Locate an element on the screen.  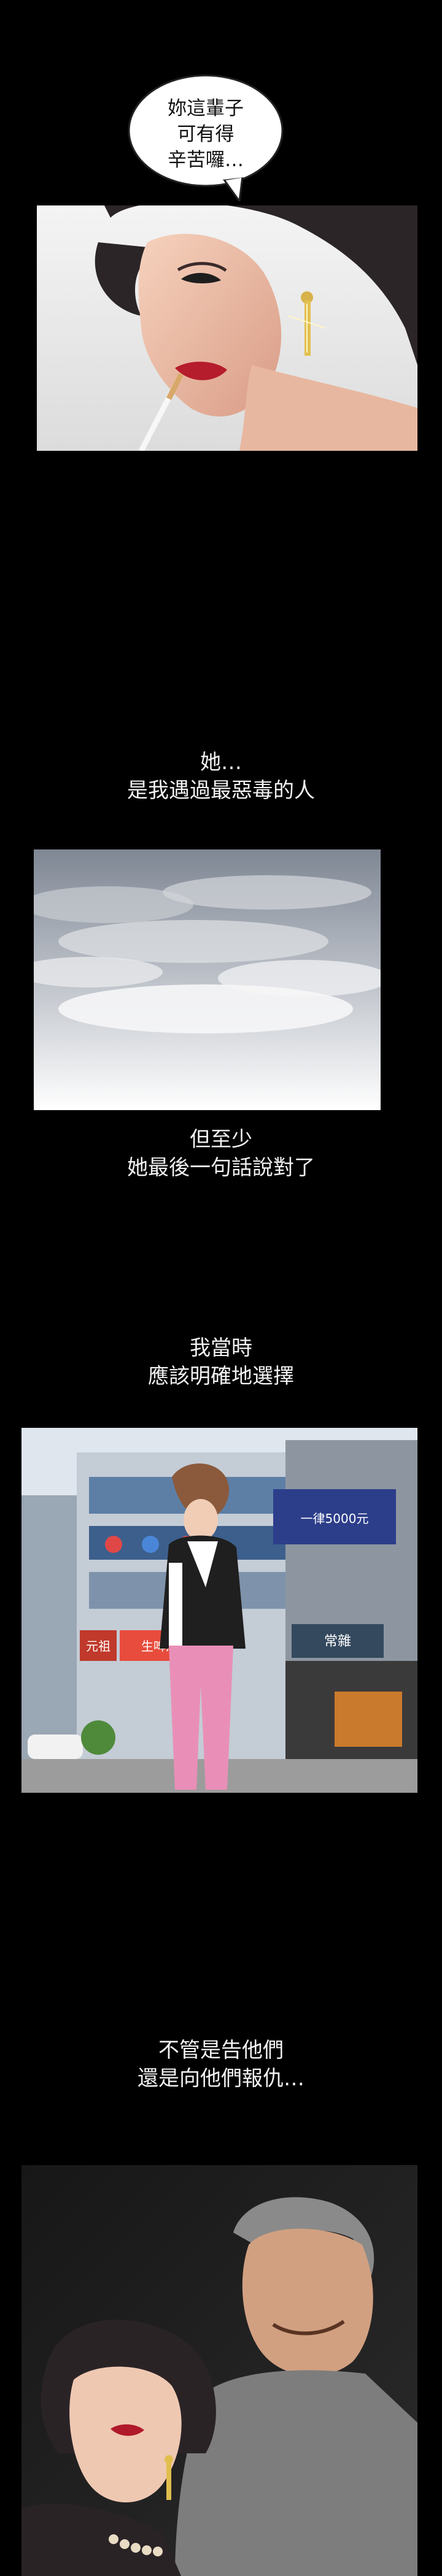
woman-and-man-illustration is located at coordinates (219, 2370).